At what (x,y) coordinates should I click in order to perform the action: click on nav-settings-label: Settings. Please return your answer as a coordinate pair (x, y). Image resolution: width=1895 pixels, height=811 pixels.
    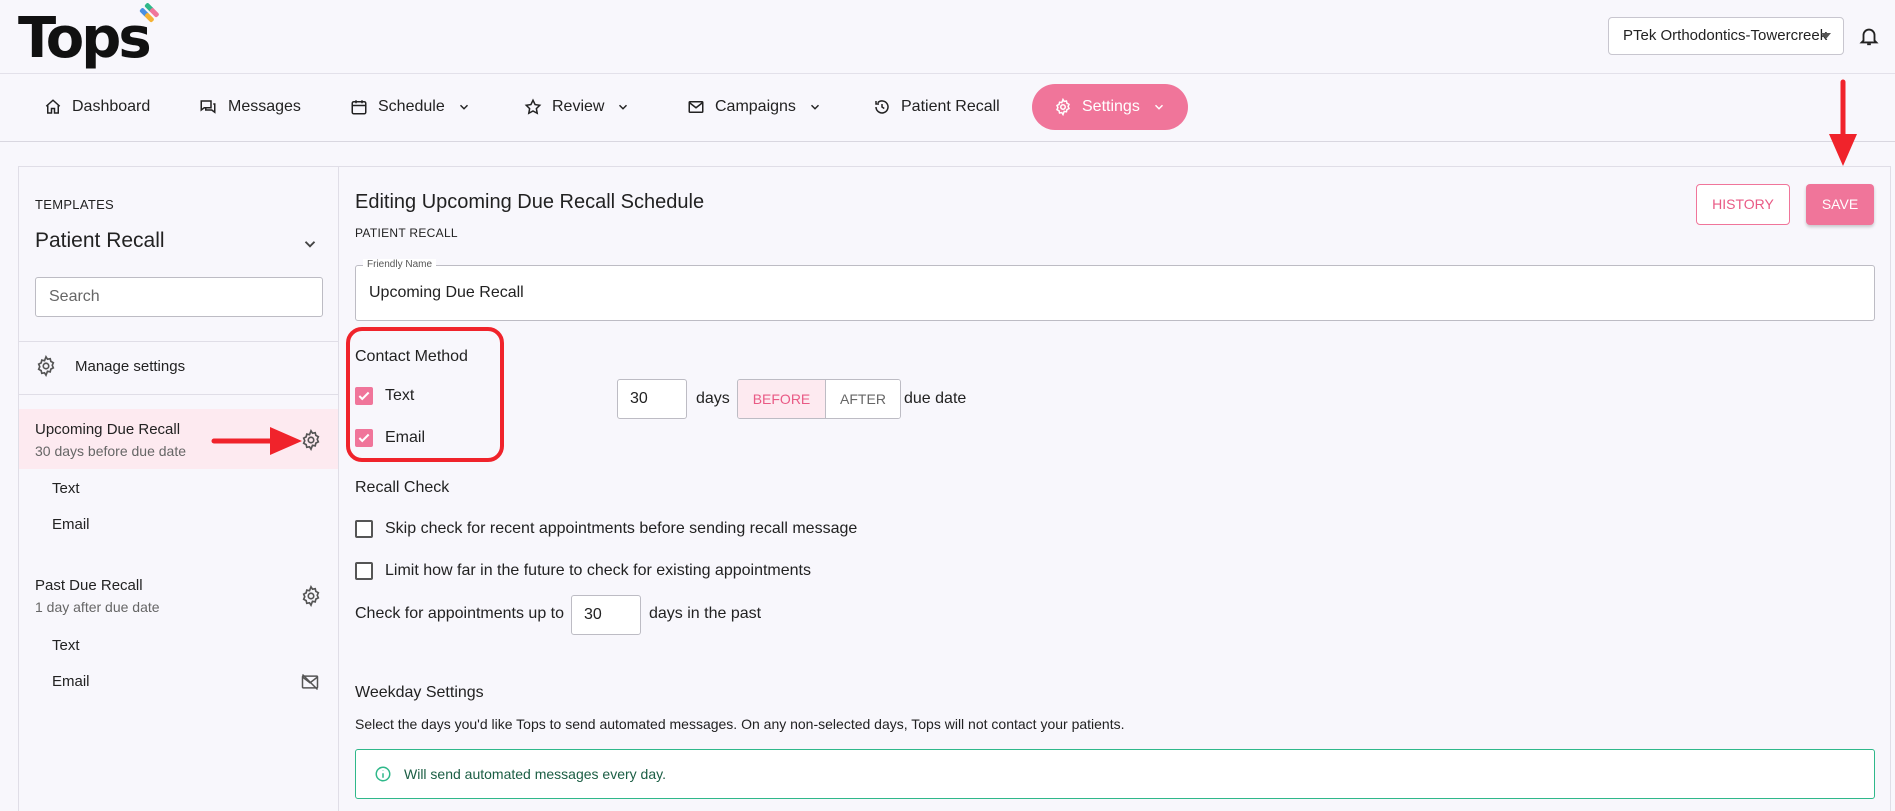
    Looking at the image, I should click on (1111, 106).